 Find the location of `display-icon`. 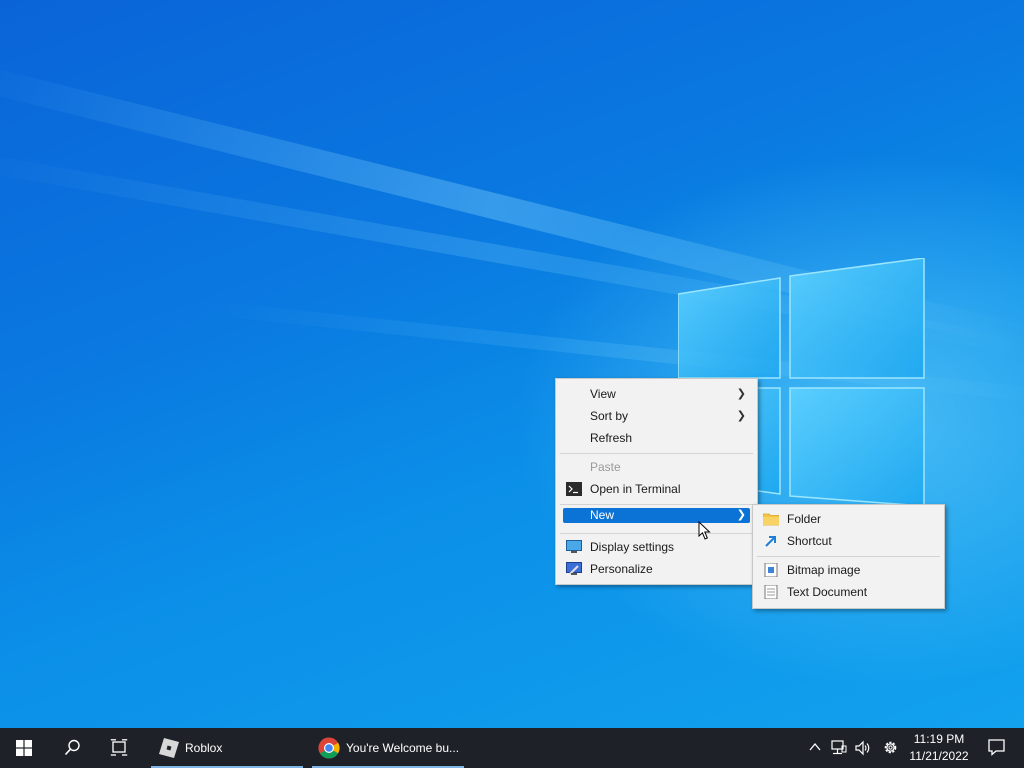

display-icon is located at coordinates (574, 546).